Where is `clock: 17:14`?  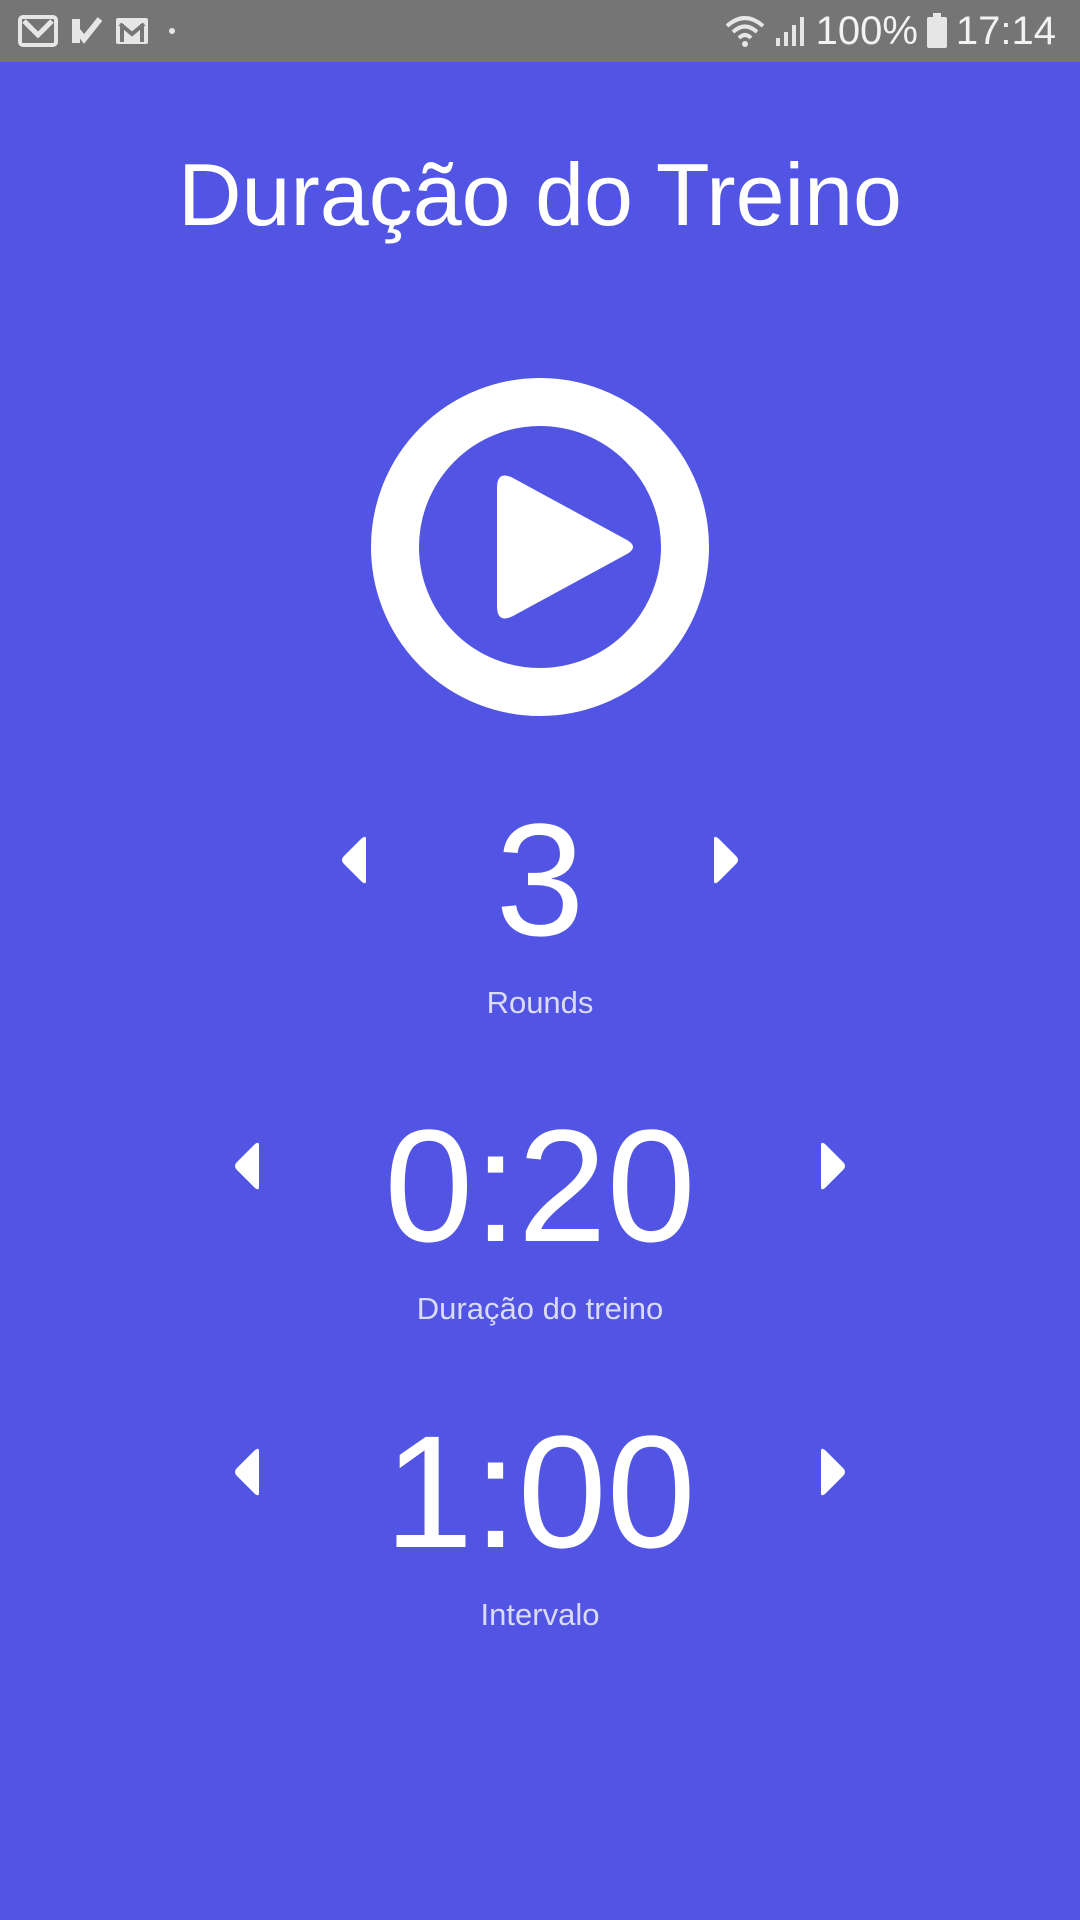
clock: 17:14 is located at coordinates (1005, 30).